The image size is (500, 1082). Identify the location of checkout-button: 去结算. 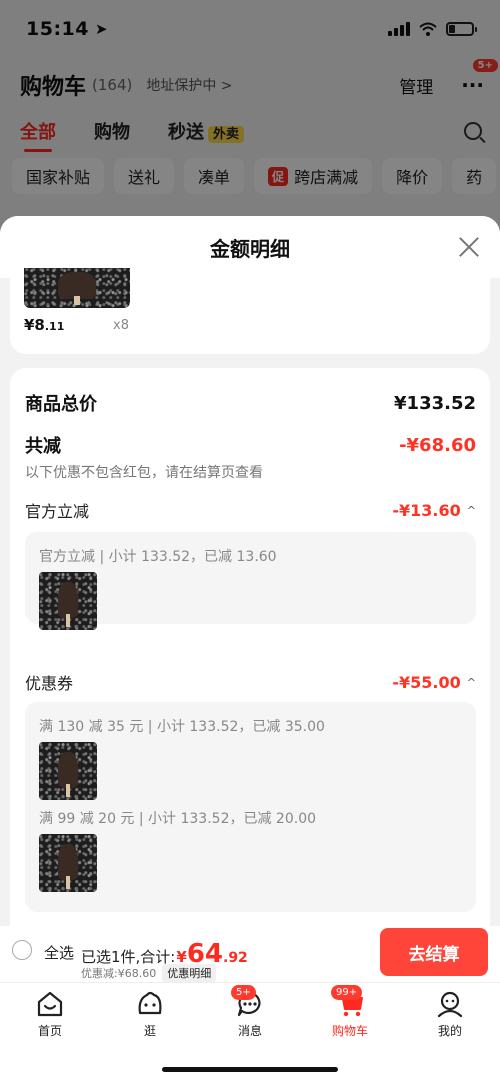
(434, 952).